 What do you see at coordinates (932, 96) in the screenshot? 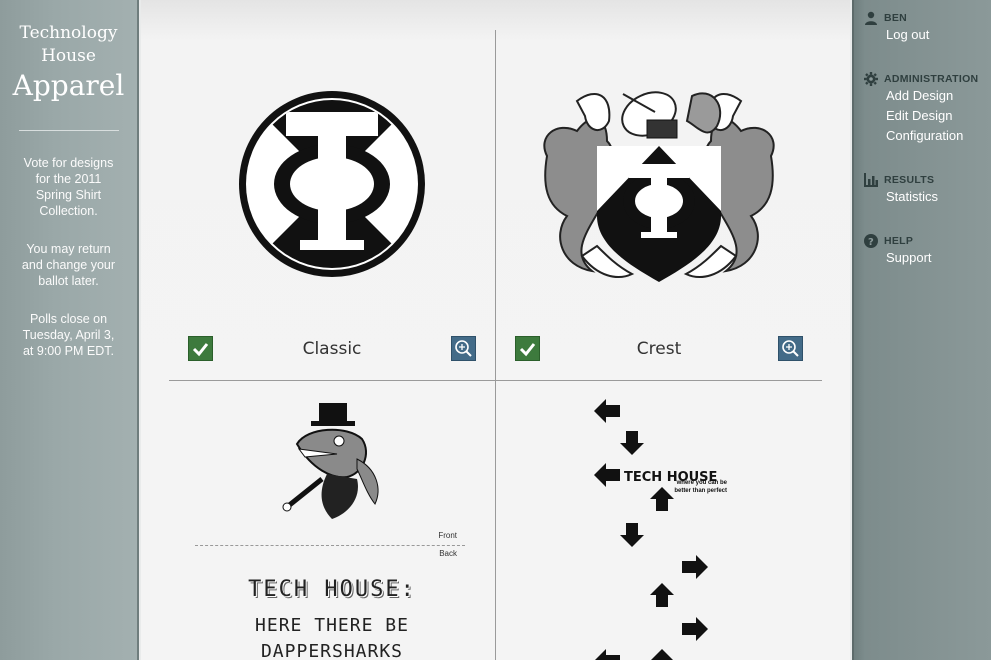
I see `add-design-link: Add Design` at bounding box center [932, 96].